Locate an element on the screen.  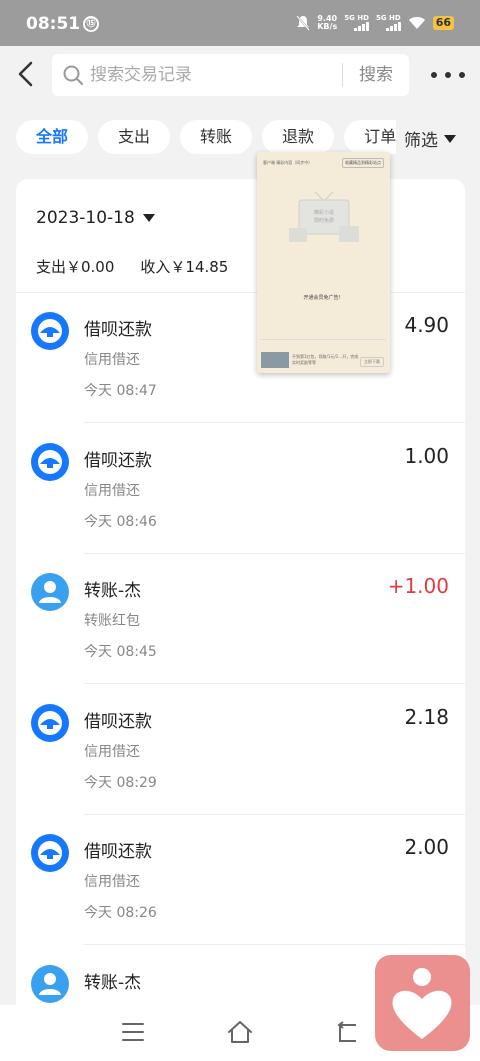
mode-icon: ⑮ is located at coordinates (91, 24).